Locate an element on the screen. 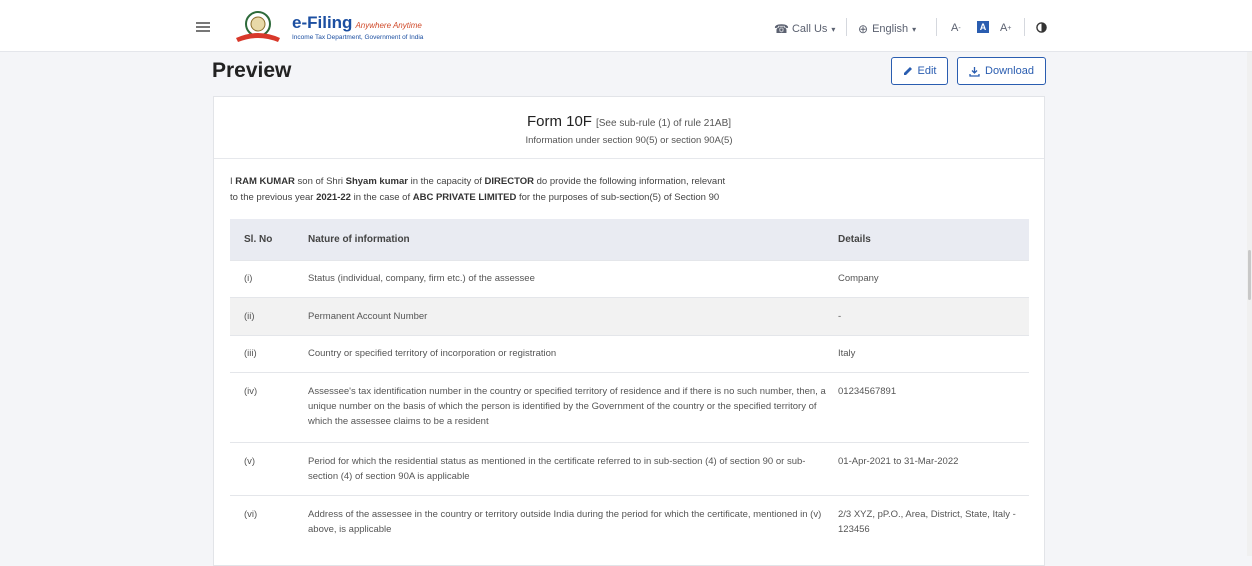 Image resolution: width=1252 pixels, height=566 pixels. font-increase-label: A is located at coordinates (1004, 28).